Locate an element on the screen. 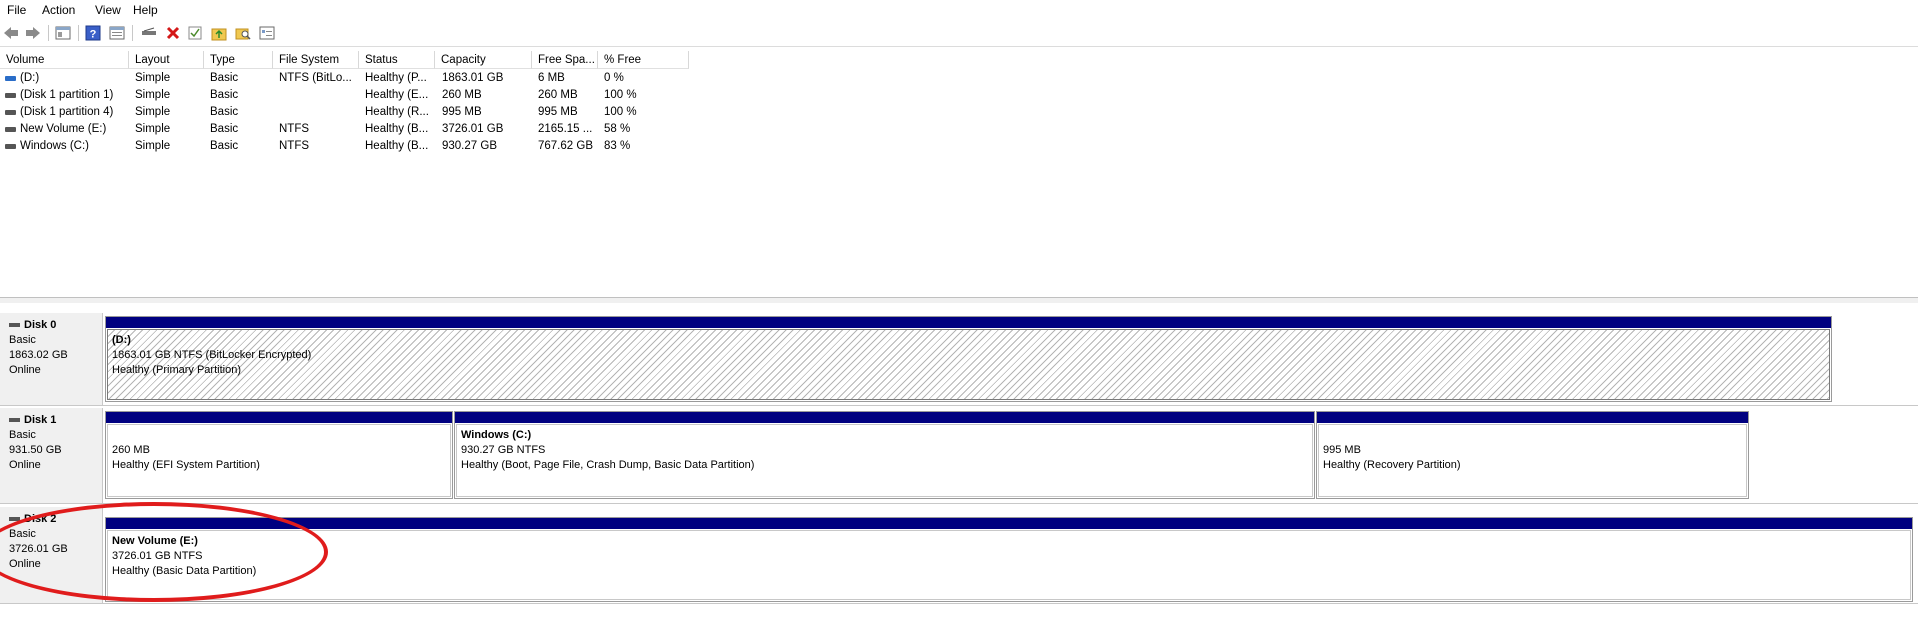 The height and width of the screenshot is (617, 1918). console-tree-icon is located at coordinates (63, 33).